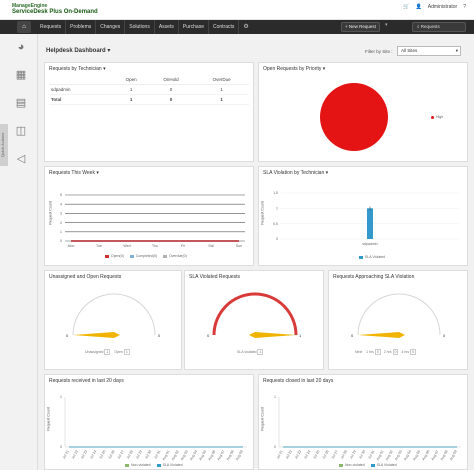 This screenshot has width=474, height=470. Describe the element at coordinates (55, 12) in the screenshot. I see `brand-product-name: ServiceDesk Plus On-Demand` at that location.